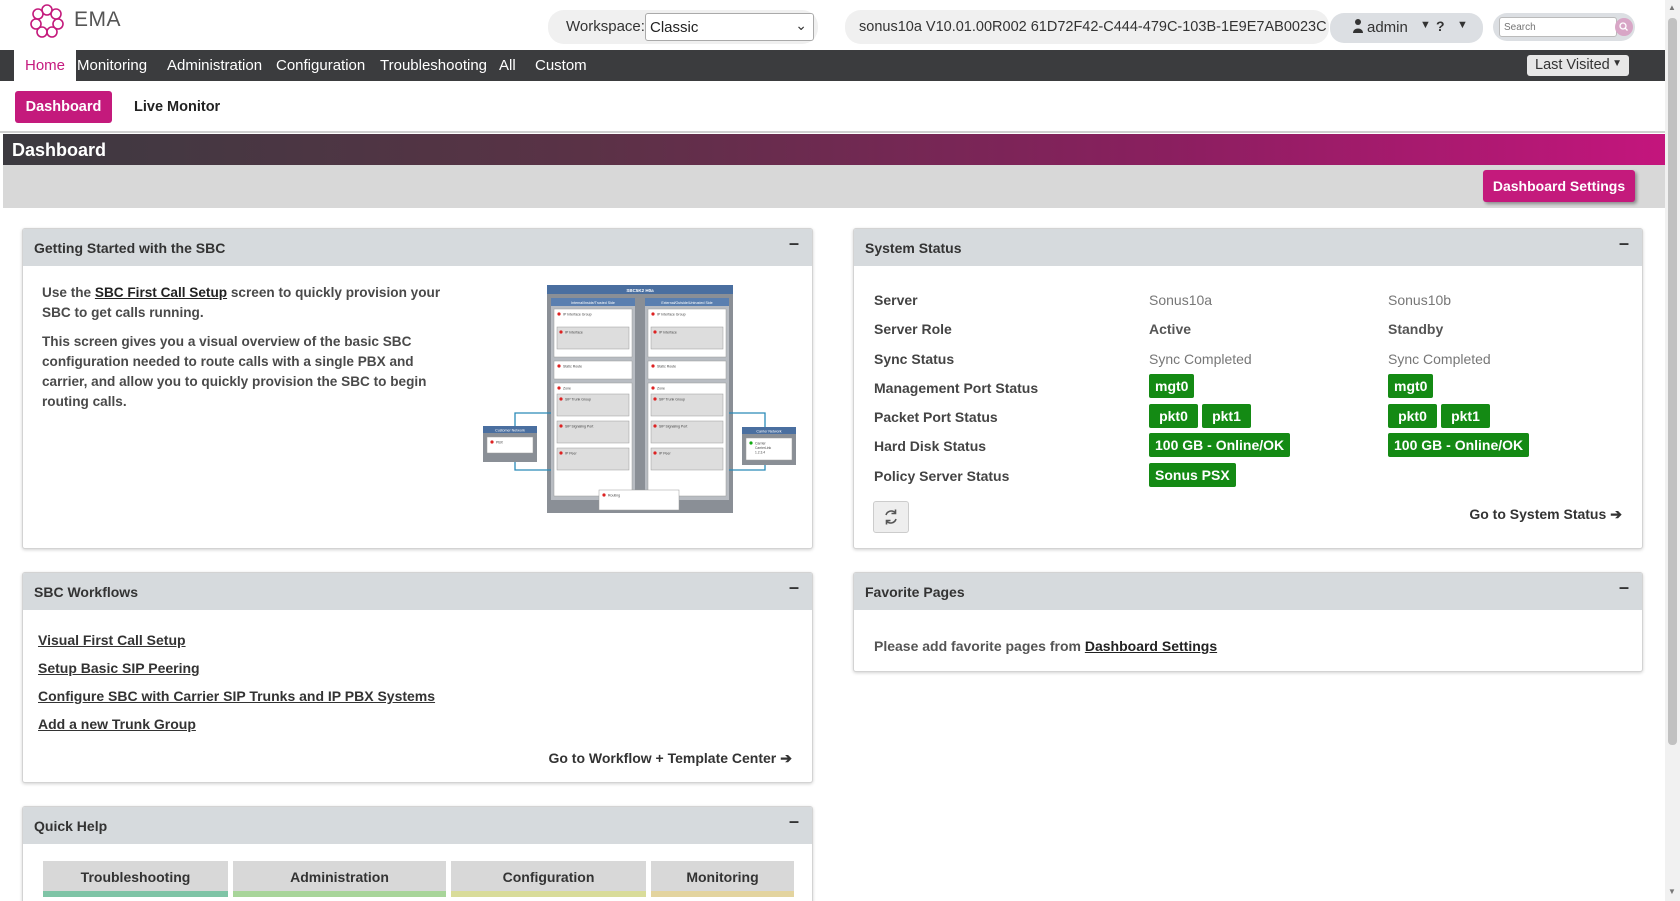 This screenshot has width=1680, height=901. What do you see at coordinates (214, 65) in the screenshot?
I see `nav-administration: Administration` at bounding box center [214, 65].